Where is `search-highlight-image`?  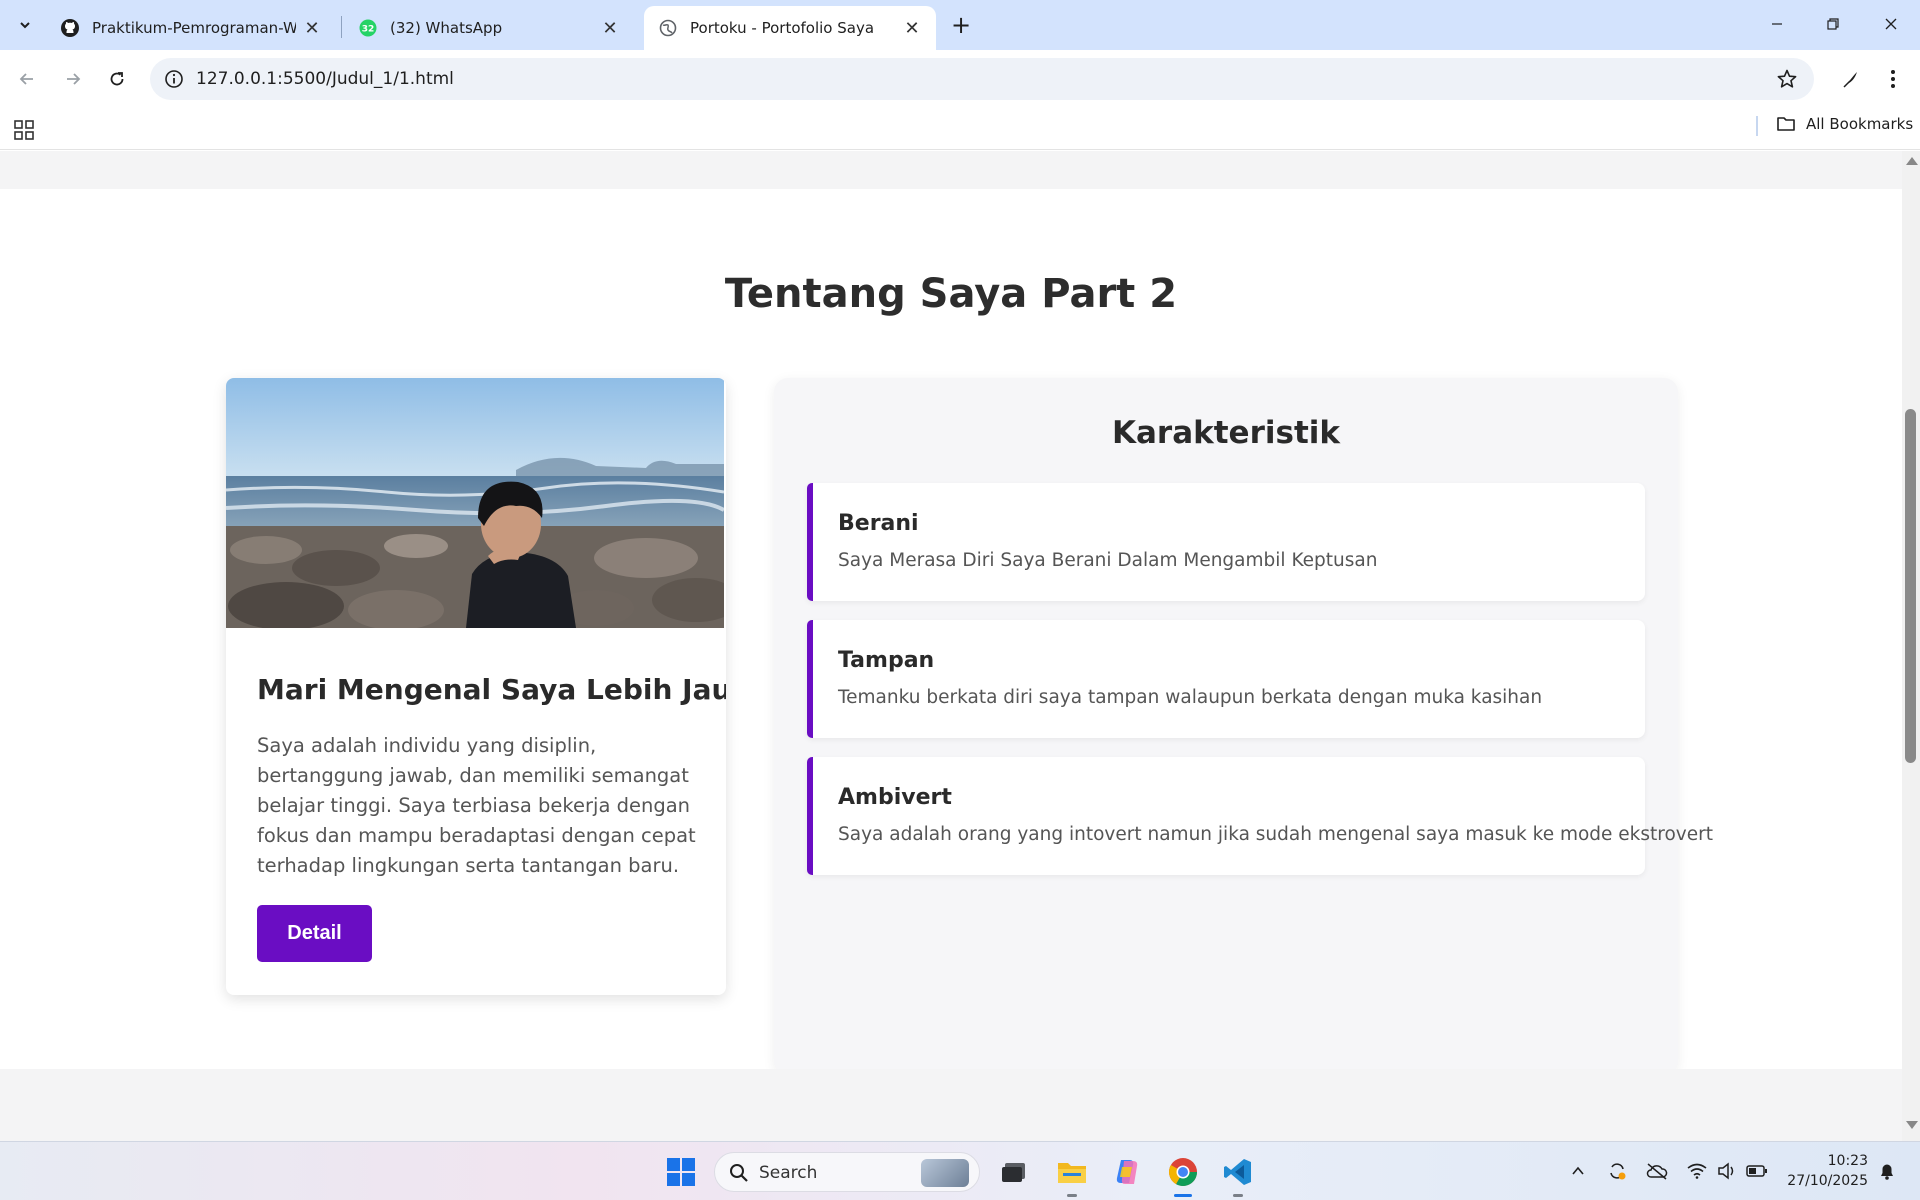 search-highlight-image is located at coordinates (945, 1173).